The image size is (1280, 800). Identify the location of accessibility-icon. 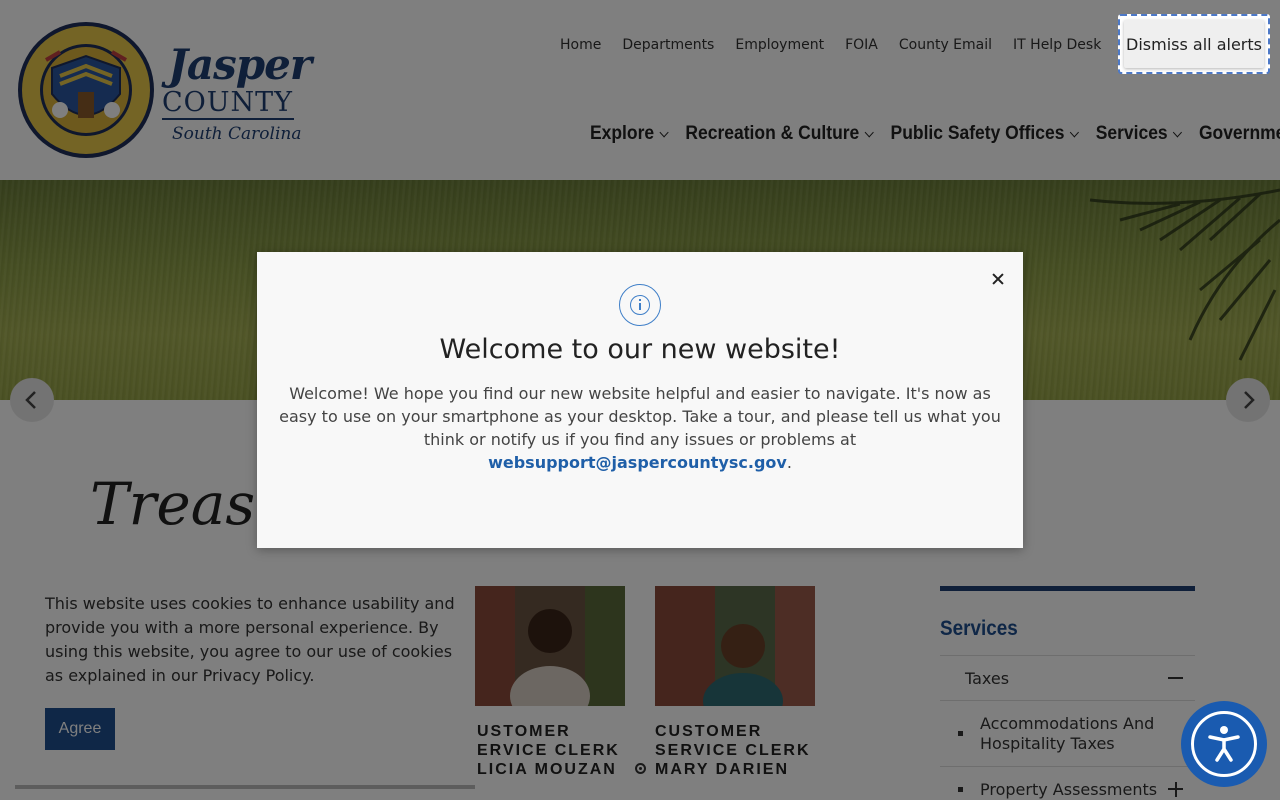
(1224, 744).